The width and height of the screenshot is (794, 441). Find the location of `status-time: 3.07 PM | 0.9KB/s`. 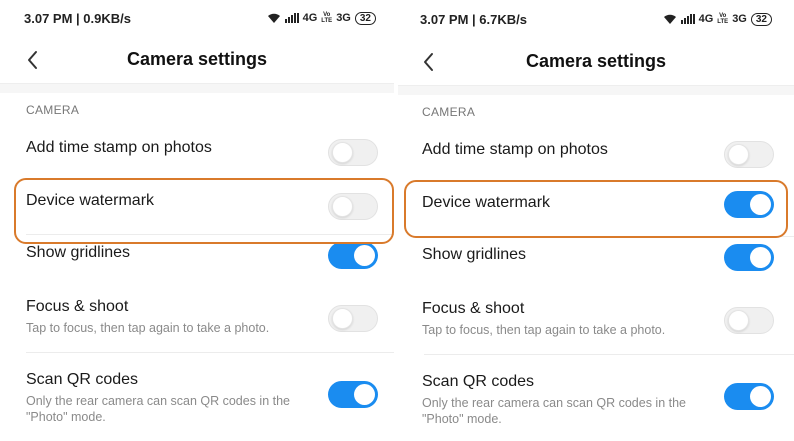

status-time: 3.07 PM | 0.9KB/s is located at coordinates (77, 18).